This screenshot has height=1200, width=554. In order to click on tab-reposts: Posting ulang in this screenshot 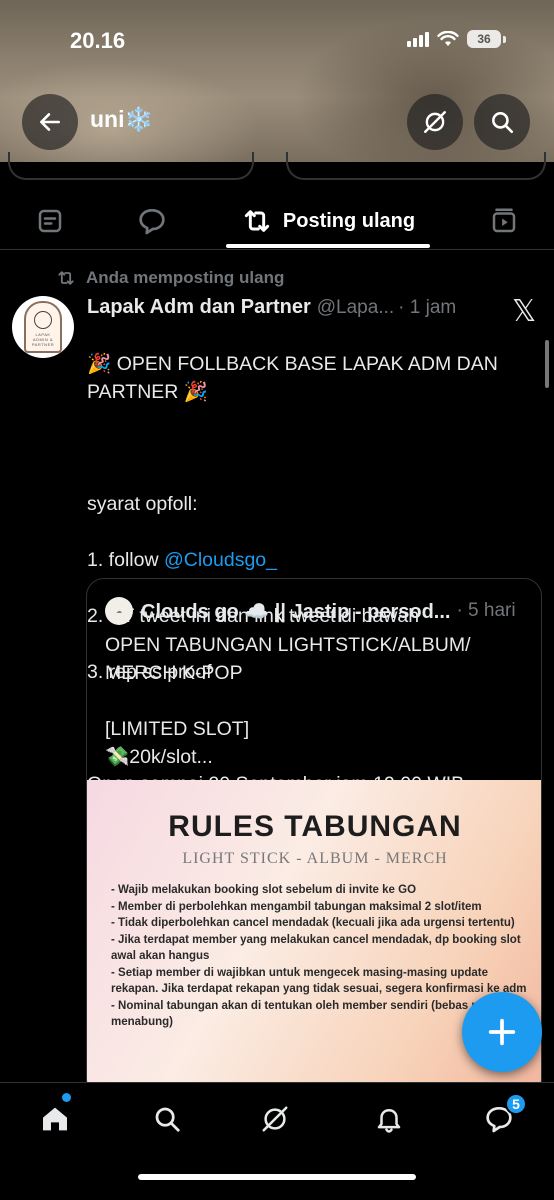, I will do `click(328, 221)`.